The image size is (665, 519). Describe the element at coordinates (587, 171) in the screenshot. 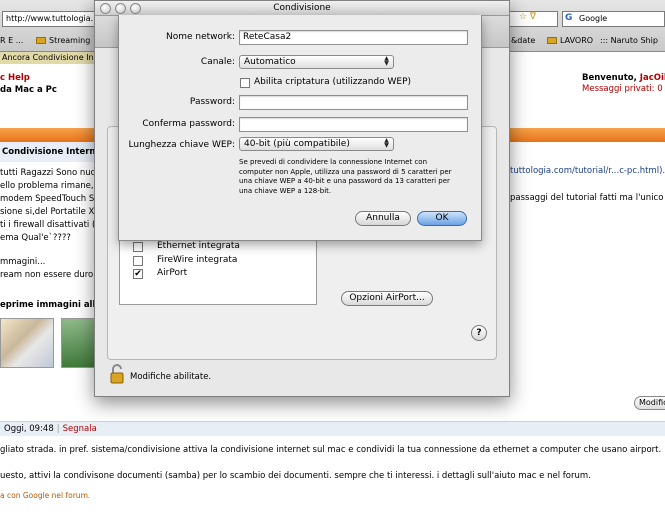

I see `tutorial-link: tuttologia.com/tutorial/r...c-pc.html).` at that location.